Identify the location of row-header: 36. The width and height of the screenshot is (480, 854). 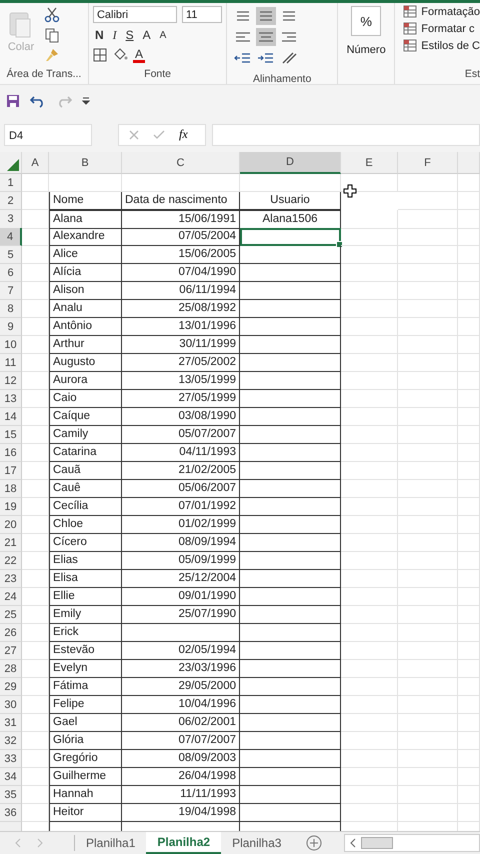
(11, 813).